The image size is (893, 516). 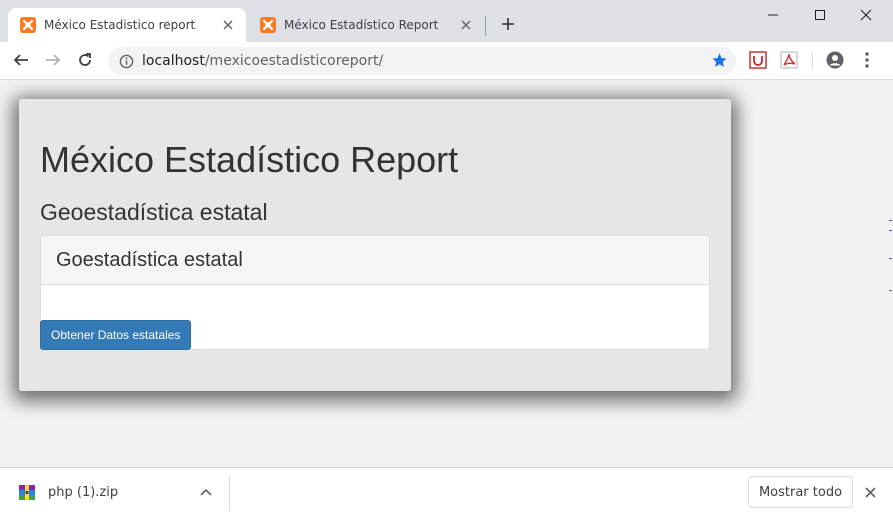 What do you see at coordinates (21, 60) in the screenshot?
I see `back-arrow-icon` at bounding box center [21, 60].